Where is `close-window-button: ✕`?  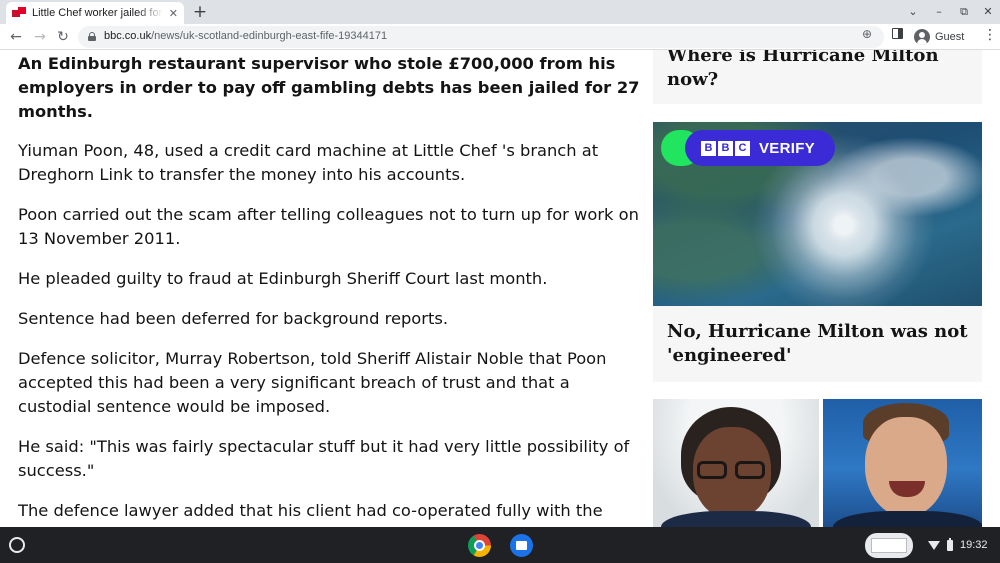
close-window-button: ✕ is located at coordinates (988, 12).